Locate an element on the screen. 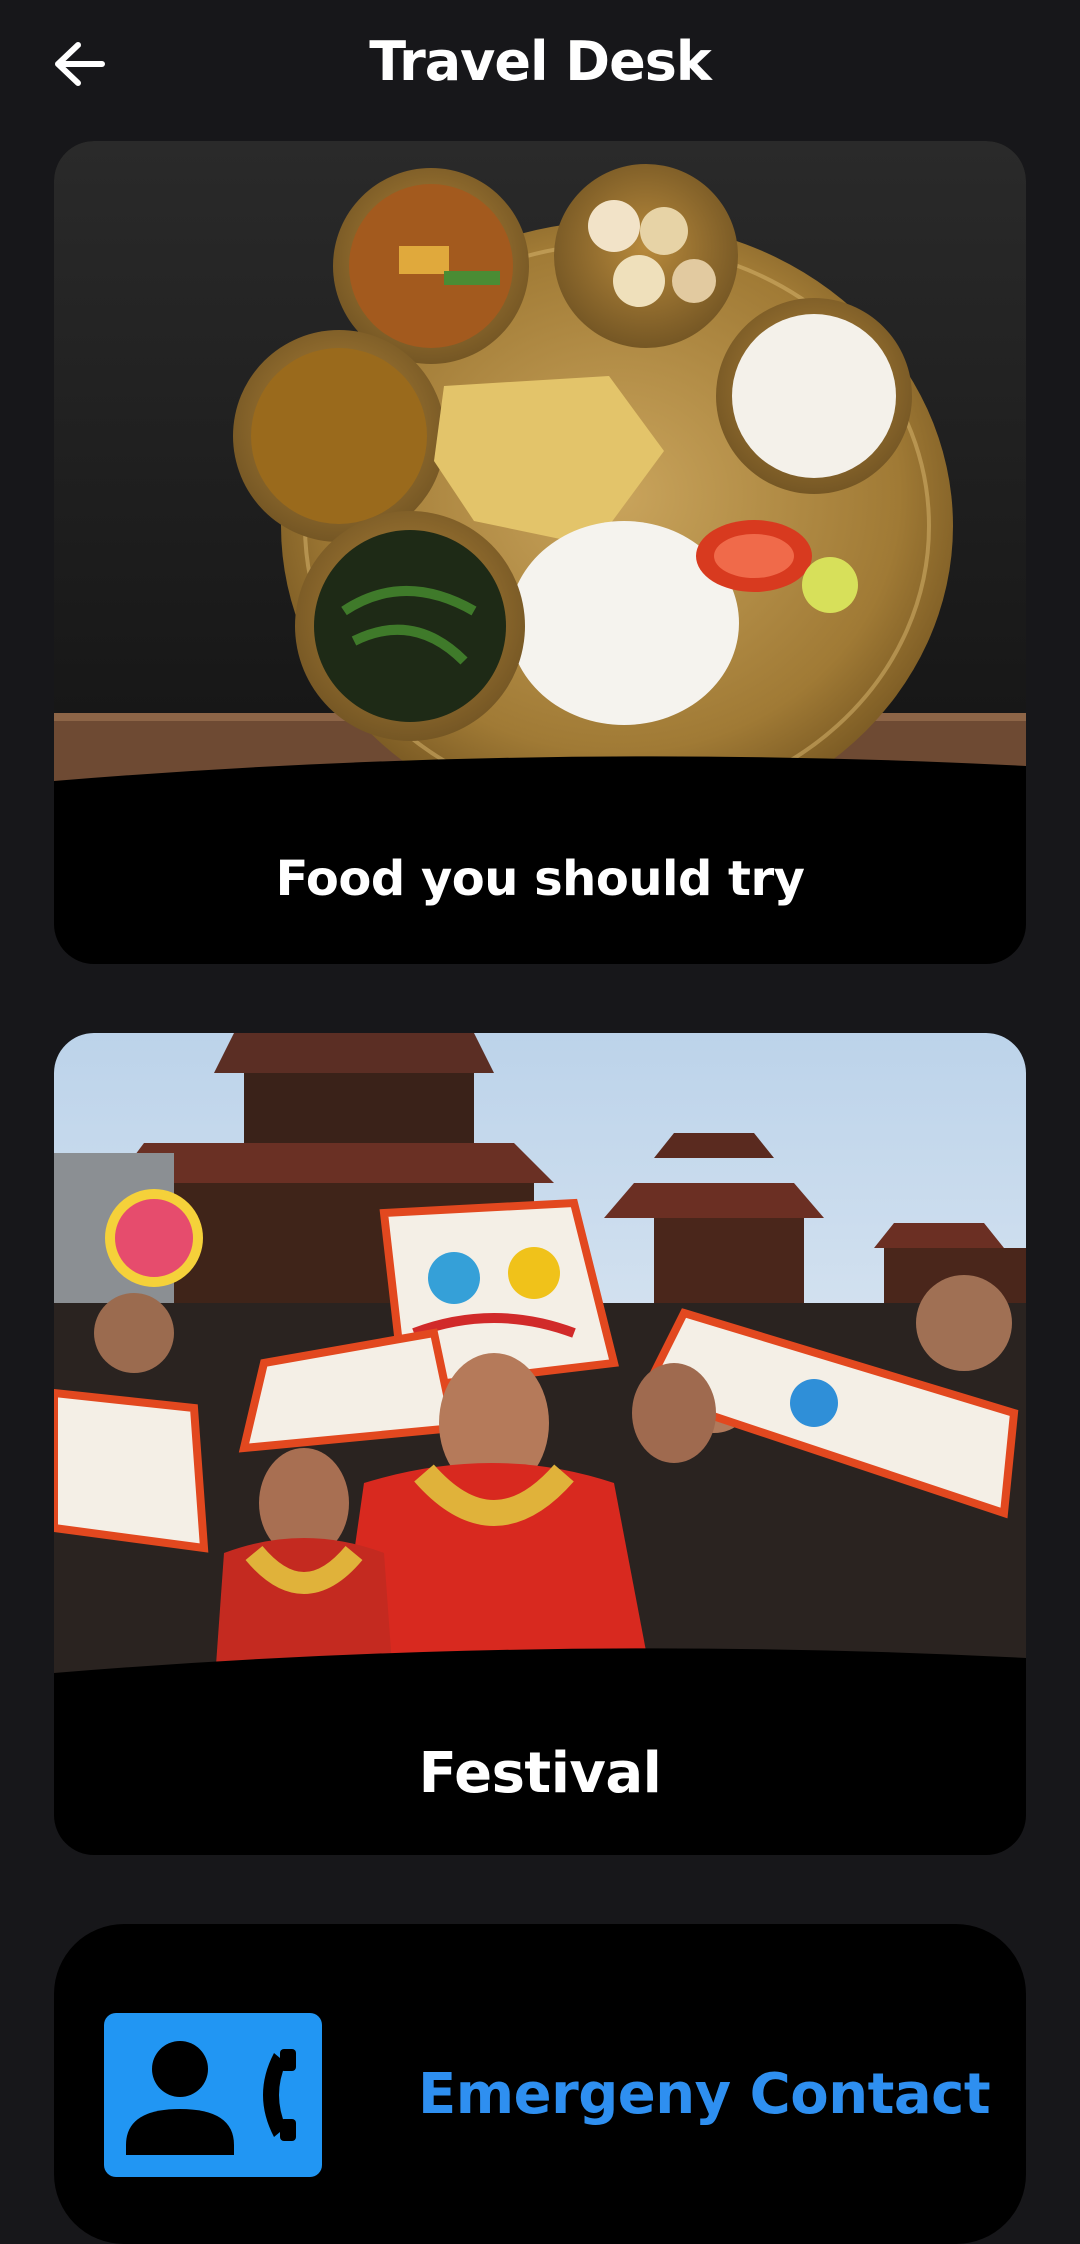 This screenshot has width=1080, height=2244. app-bar: Travel Desk is located at coordinates (540, 65).